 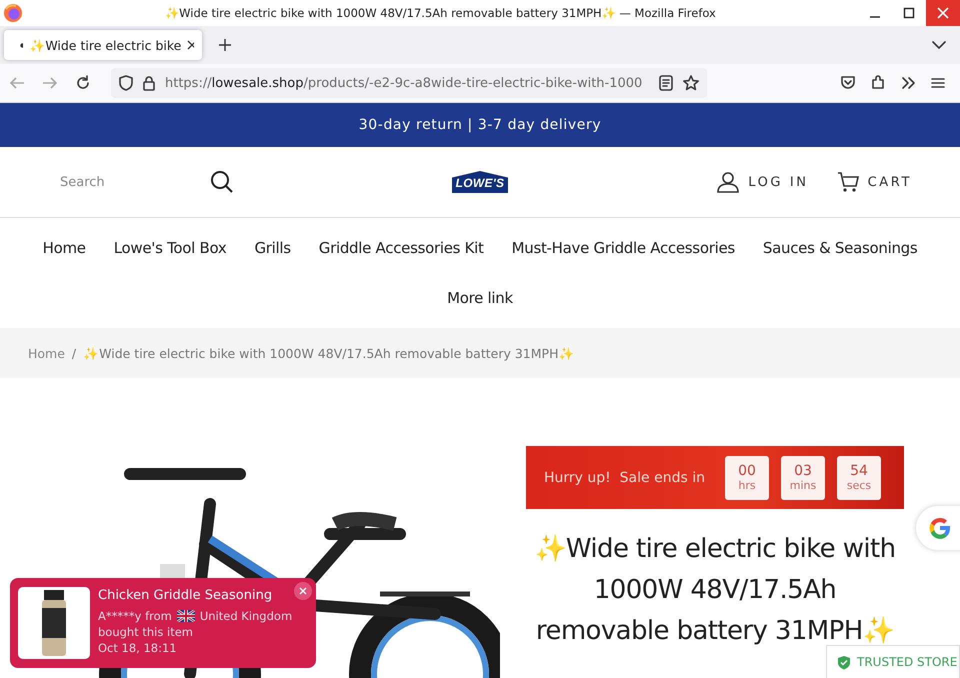 What do you see at coordinates (409, 83) in the screenshot?
I see `address-bar: https://lowesale.shop/products/-e2-9c-a8wide-tire-electric-bike-with-1000` at bounding box center [409, 83].